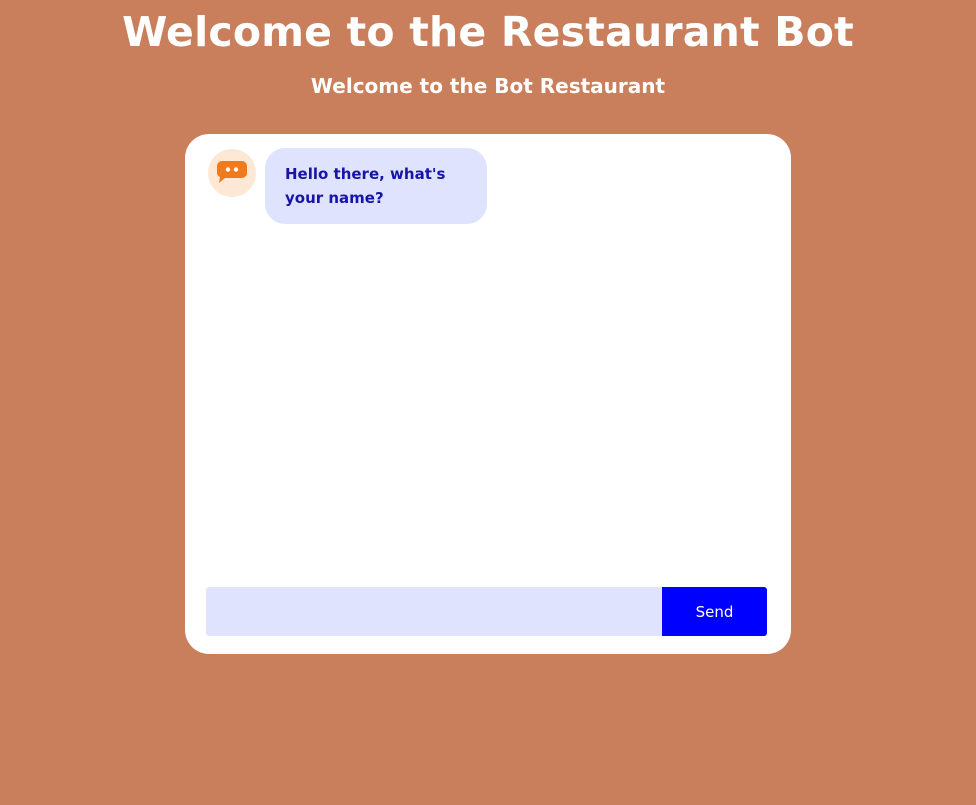 This screenshot has width=976, height=805. Describe the element at coordinates (434, 611) in the screenshot. I see `message-input` at that location.